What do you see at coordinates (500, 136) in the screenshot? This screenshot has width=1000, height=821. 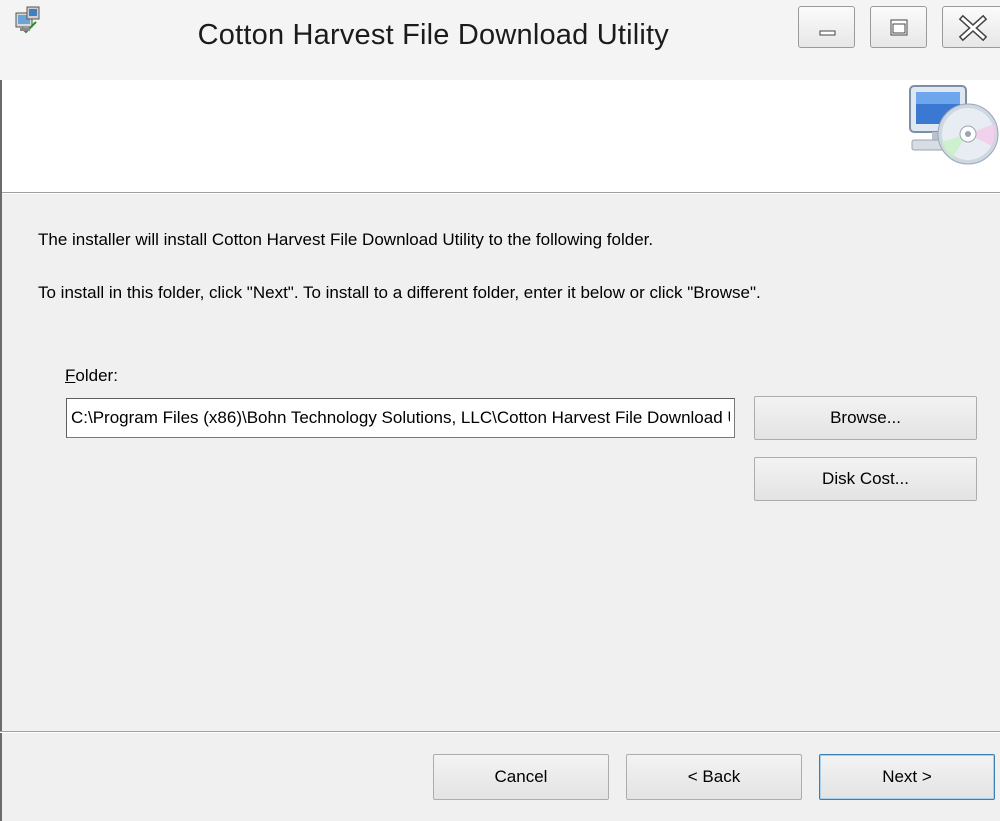 I see `installer-banner` at bounding box center [500, 136].